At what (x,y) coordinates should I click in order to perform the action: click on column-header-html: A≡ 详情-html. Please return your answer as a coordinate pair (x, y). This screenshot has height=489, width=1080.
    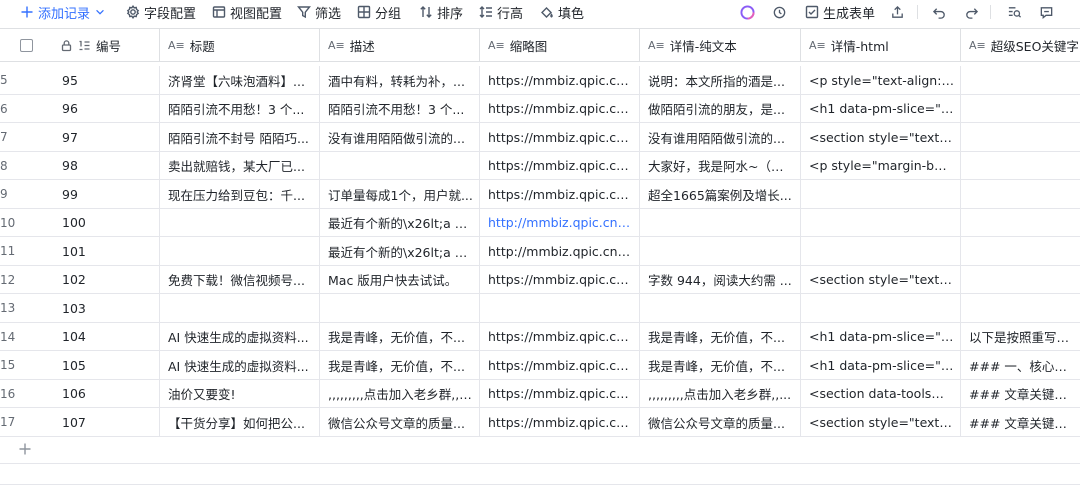
    Looking at the image, I should click on (881, 45).